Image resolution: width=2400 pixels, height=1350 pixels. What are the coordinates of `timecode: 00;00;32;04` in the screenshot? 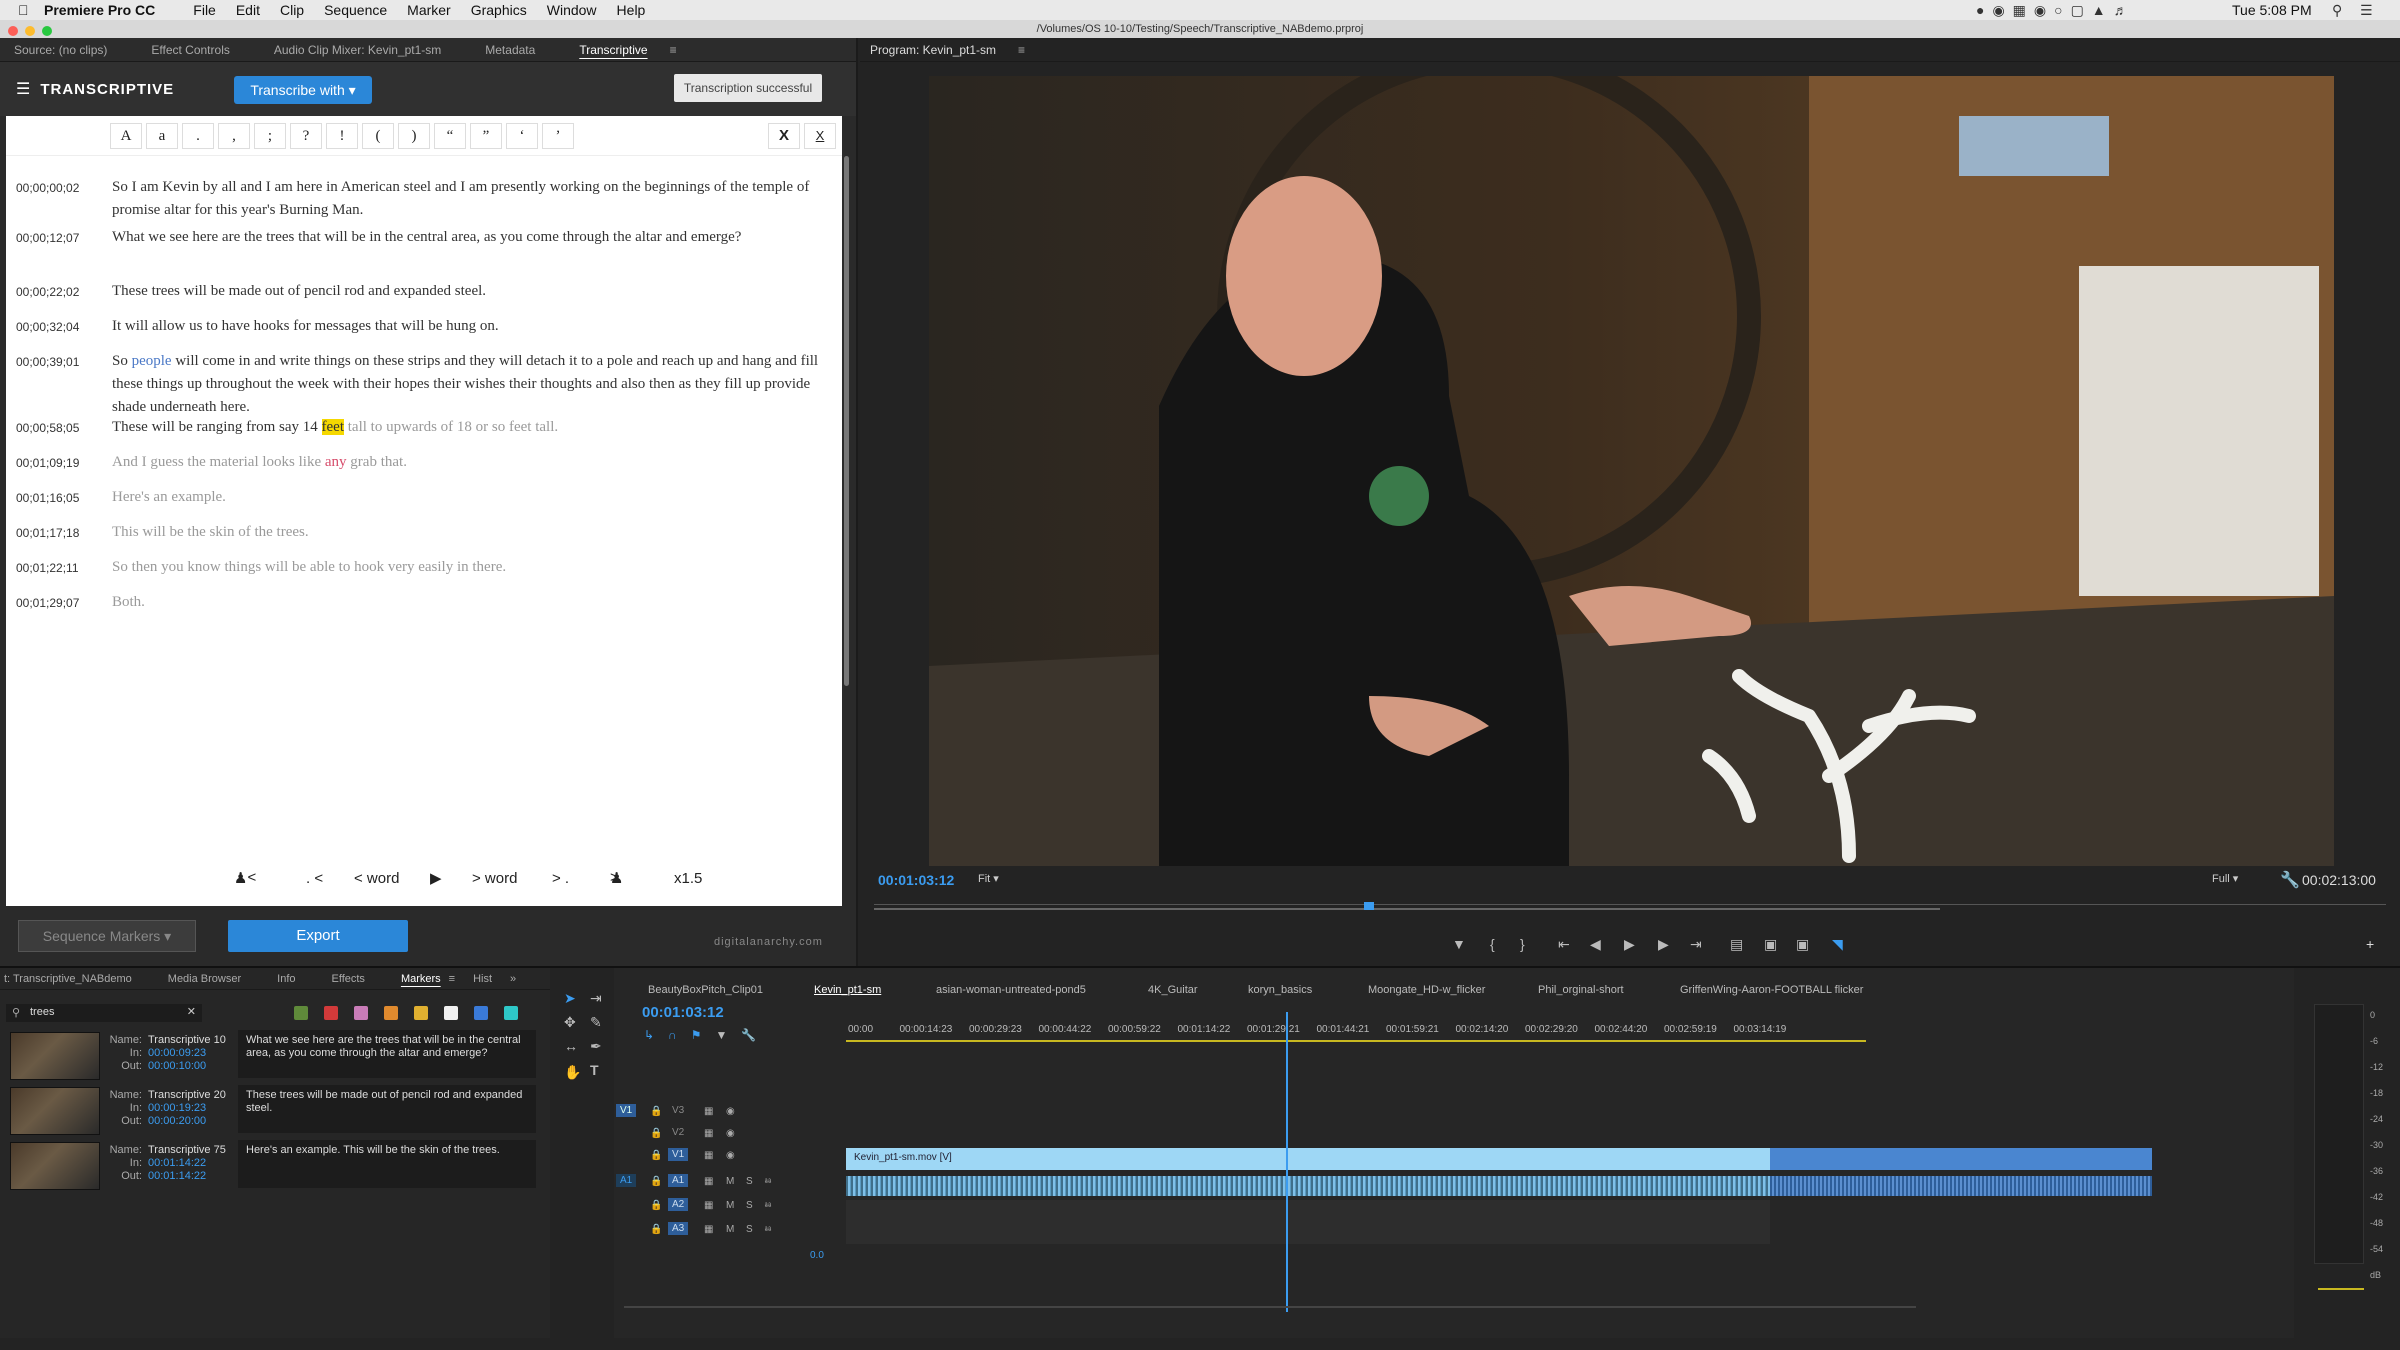 It's located at (47, 327).